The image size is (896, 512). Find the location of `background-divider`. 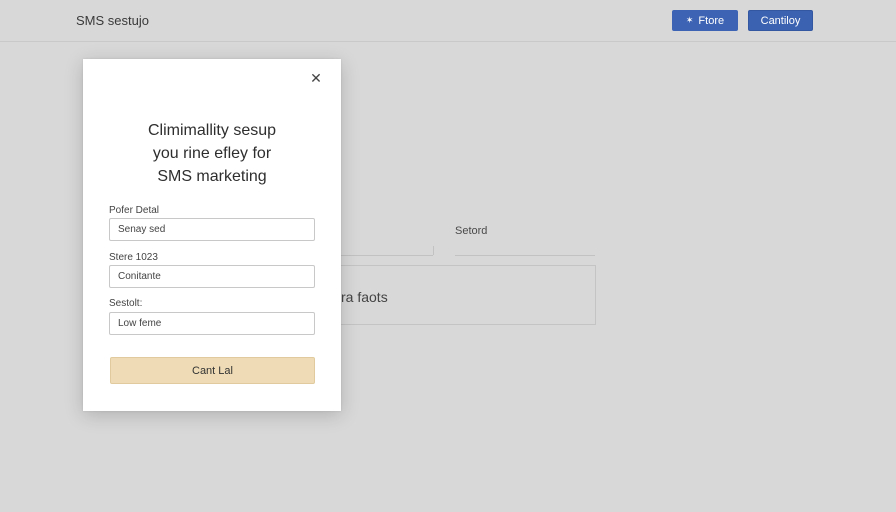

background-divider is located at coordinates (433, 250).